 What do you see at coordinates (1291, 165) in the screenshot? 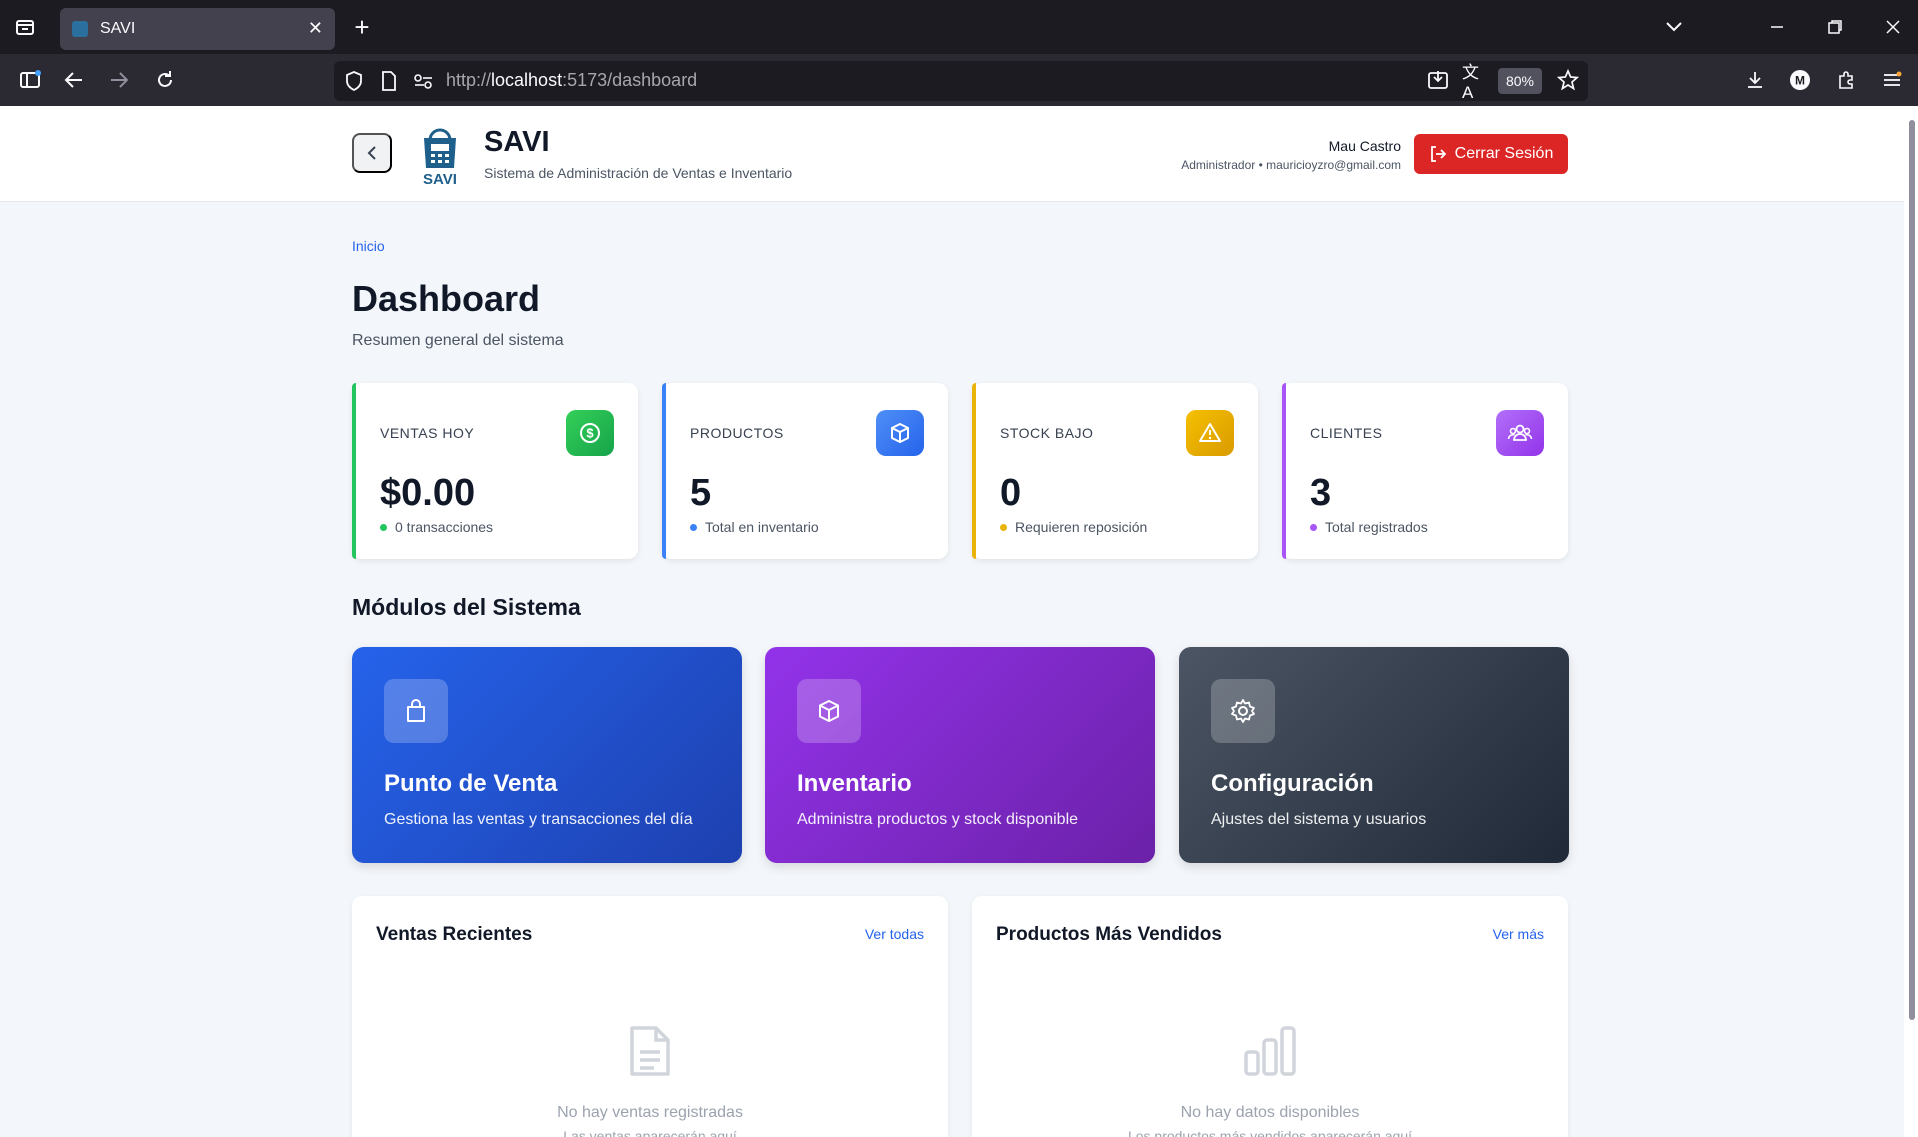
I see `user-role: Administrador • mauricioyzro@gmail.com` at bounding box center [1291, 165].